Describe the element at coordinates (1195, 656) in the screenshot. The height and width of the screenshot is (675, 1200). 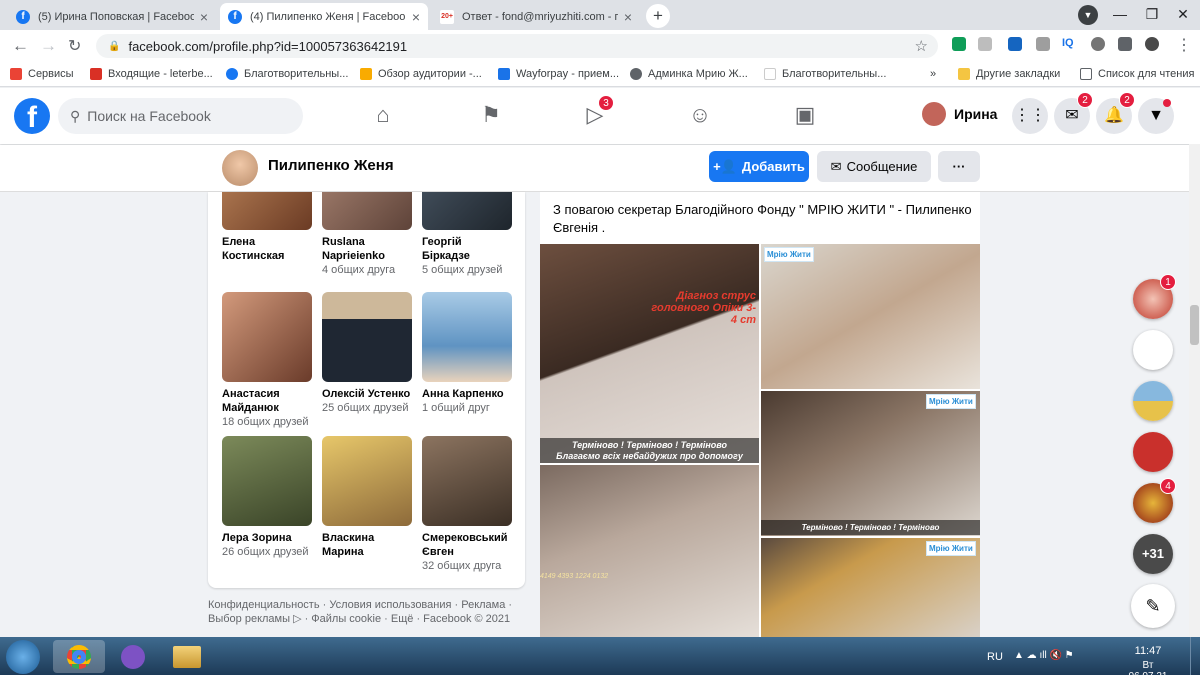
I see `show-desktop-button` at that location.